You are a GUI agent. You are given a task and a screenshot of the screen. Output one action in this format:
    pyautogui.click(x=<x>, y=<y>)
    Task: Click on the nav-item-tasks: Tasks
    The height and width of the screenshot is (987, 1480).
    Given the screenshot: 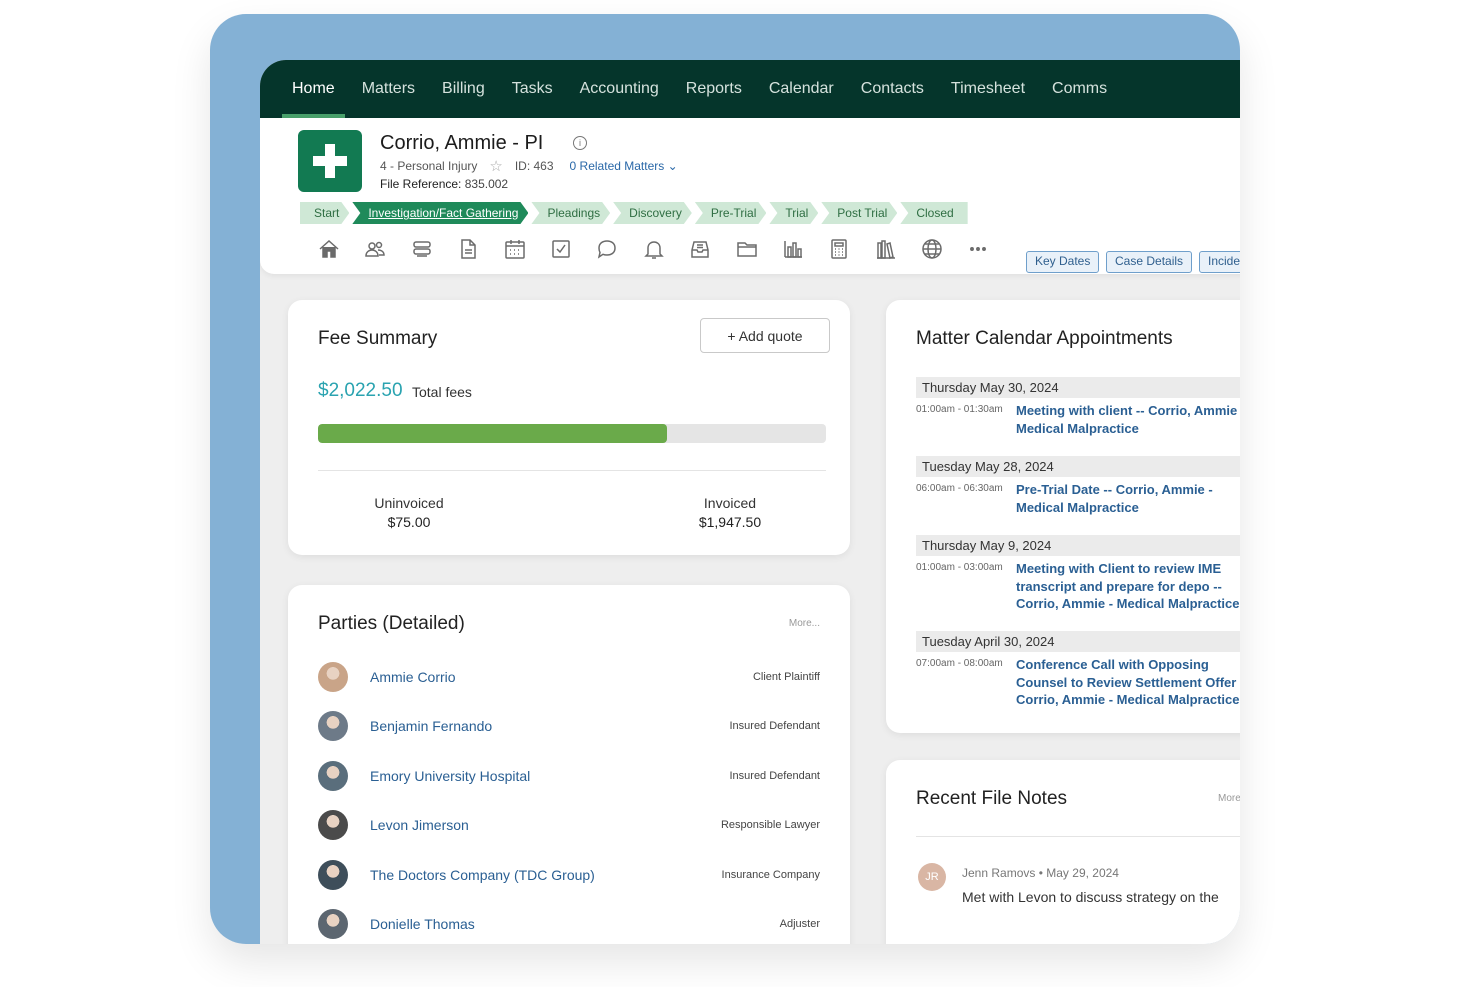 What is the action you would take?
    pyautogui.click(x=532, y=89)
    